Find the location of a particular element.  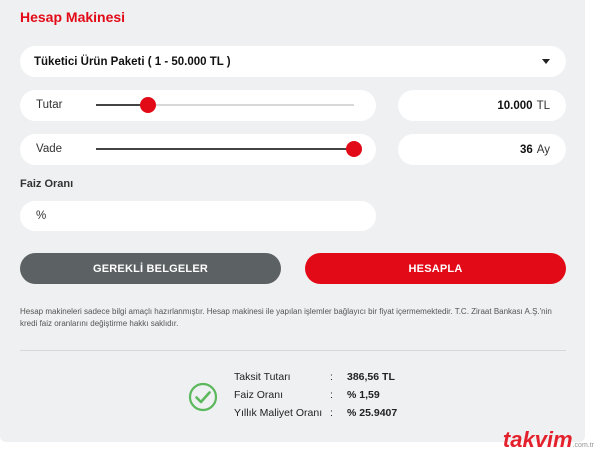

amount-slider-box: Tutar is located at coordinates (198, 105).